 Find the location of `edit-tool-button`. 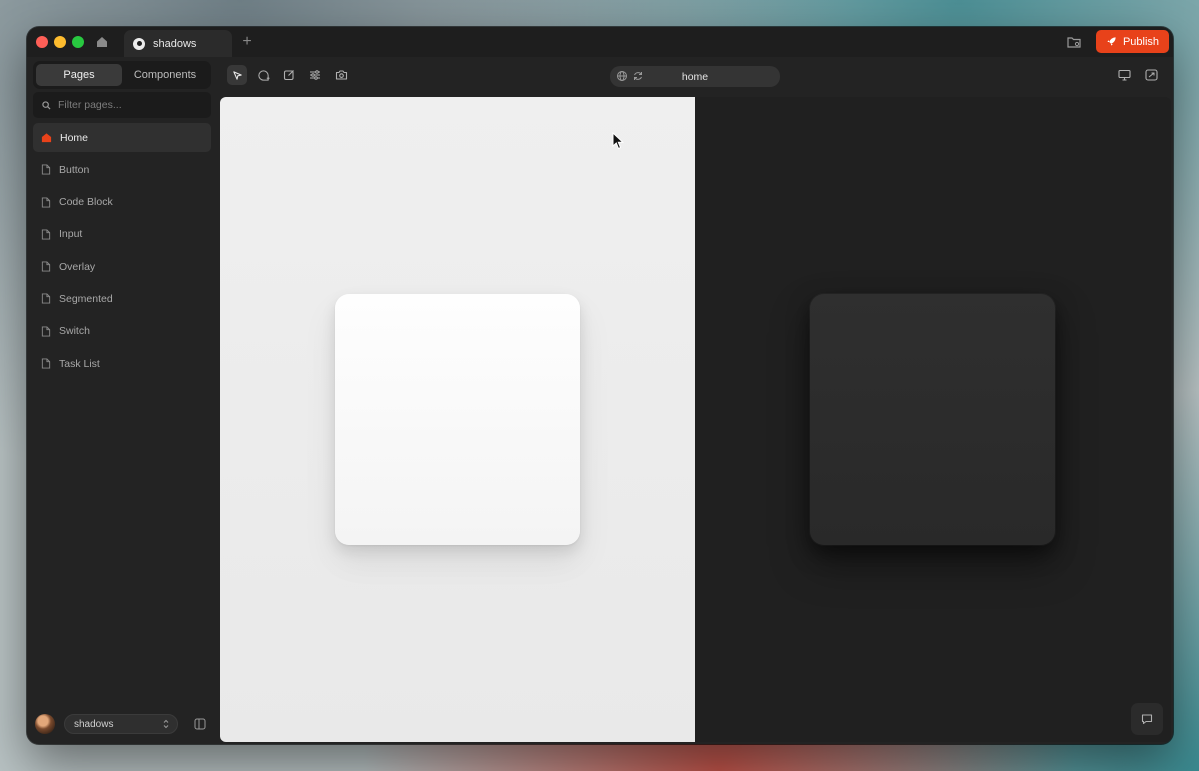

edit-tool-button is located at coordinates (289, 75).